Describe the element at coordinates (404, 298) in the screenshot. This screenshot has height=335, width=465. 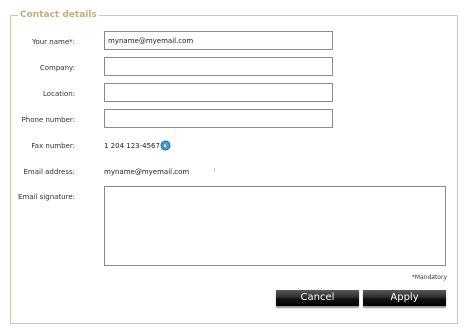
I see `apply-button: Apply` at that location.